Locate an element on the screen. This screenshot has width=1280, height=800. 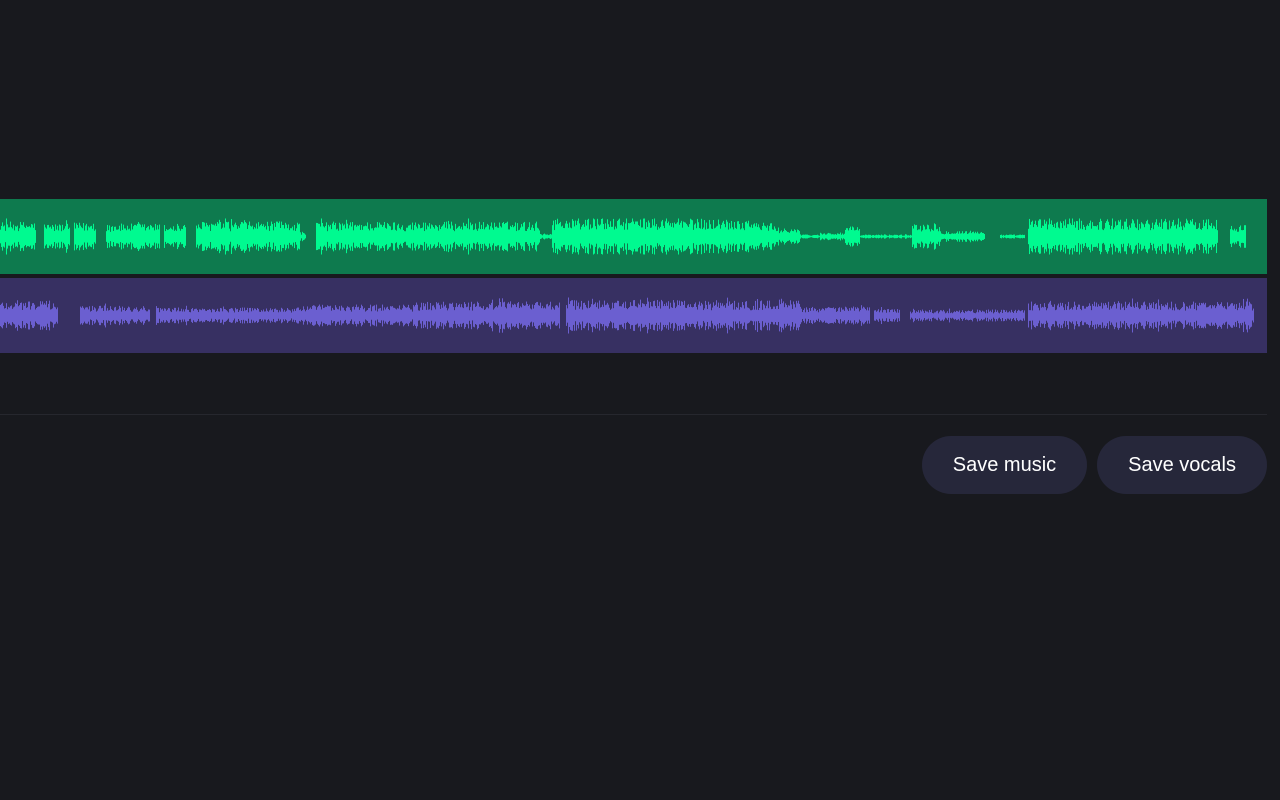
vocals-waveform is located at coordinates (627, 315).